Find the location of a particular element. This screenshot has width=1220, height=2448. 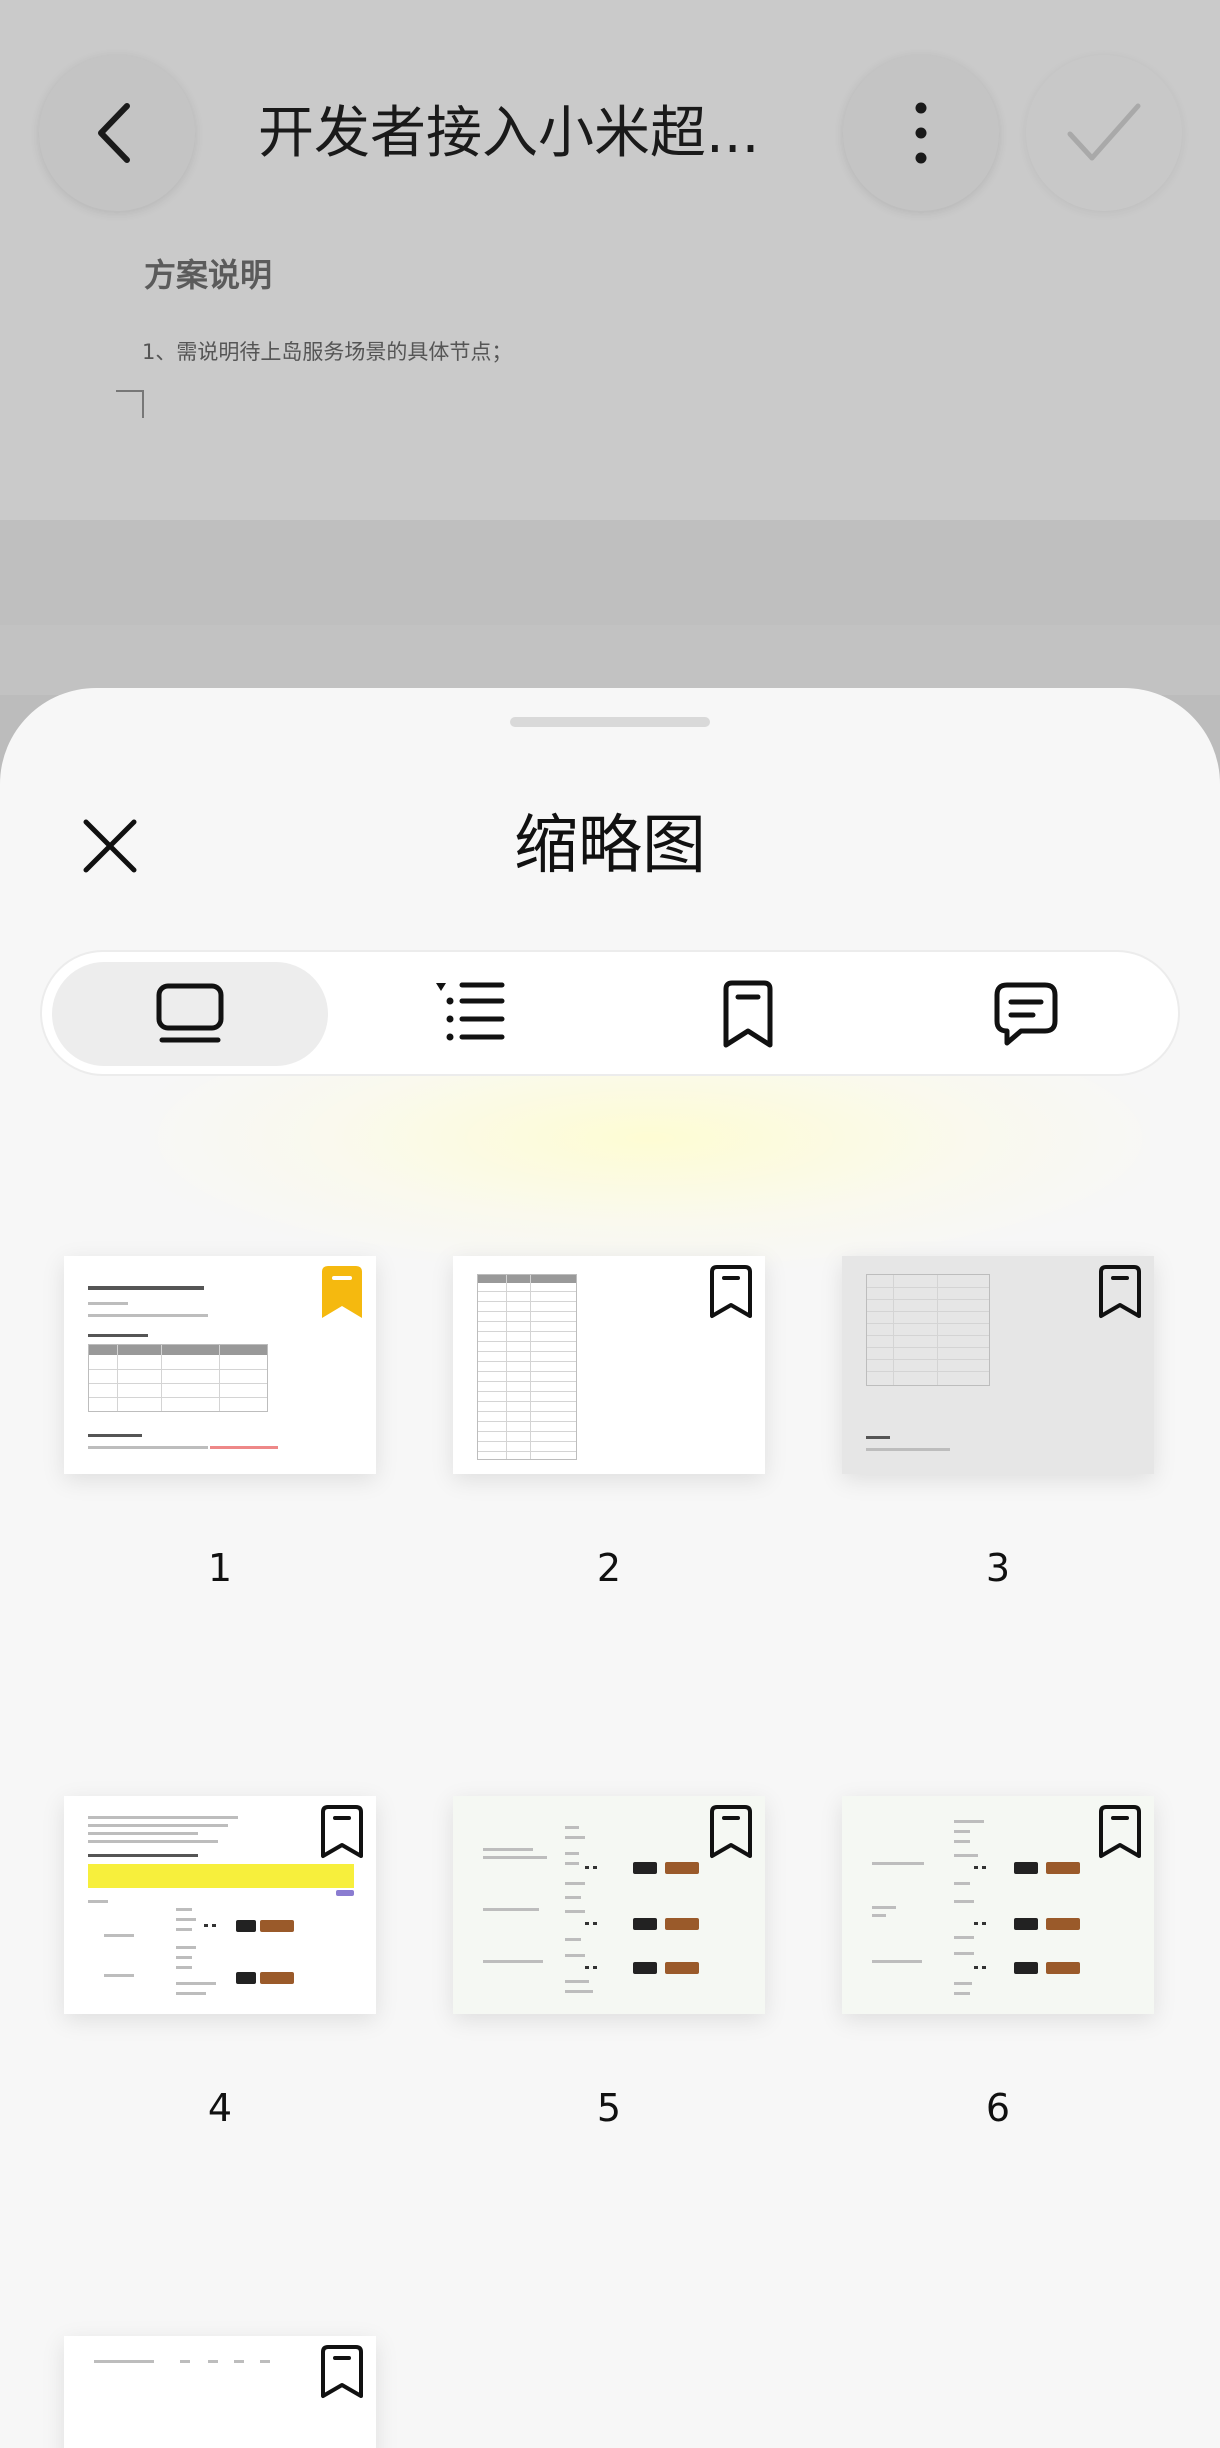

thumbnail-page-6: 6 is located at coordinates (998, 1963).